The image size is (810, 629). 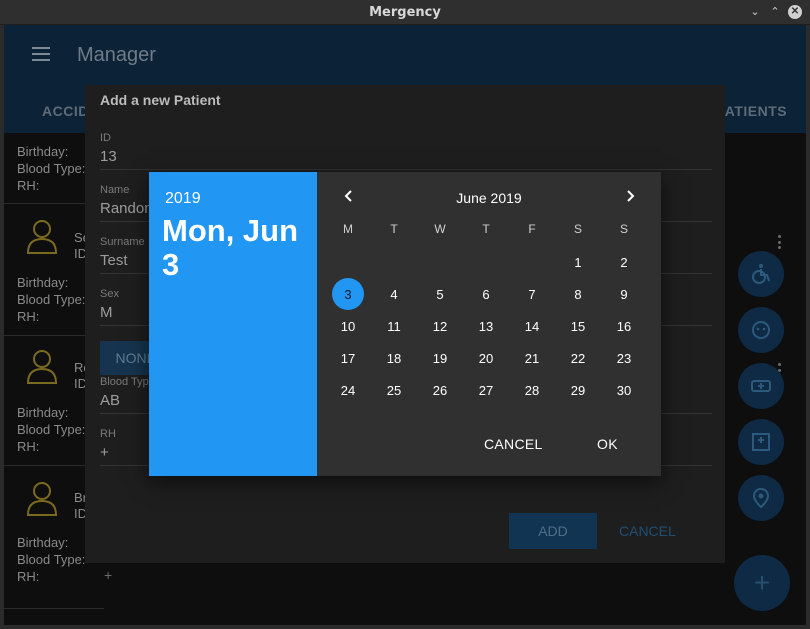 What do you see at coordinates (440, 229) in the screenshot?
I see `weekday-header: W` at bounding box center [440, 229].